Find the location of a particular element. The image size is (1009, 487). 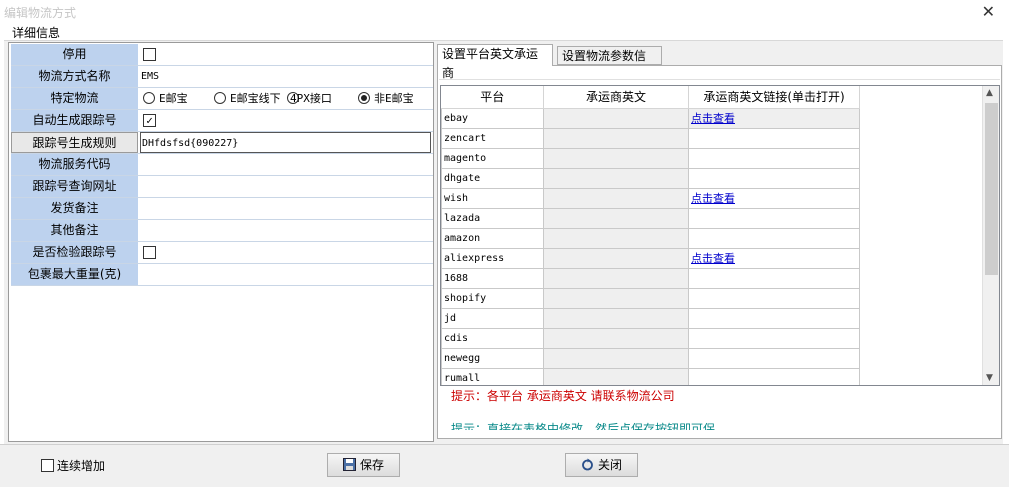

tab-logistics-params: 设置物流参数信息 is located at coordinates (609, 64).